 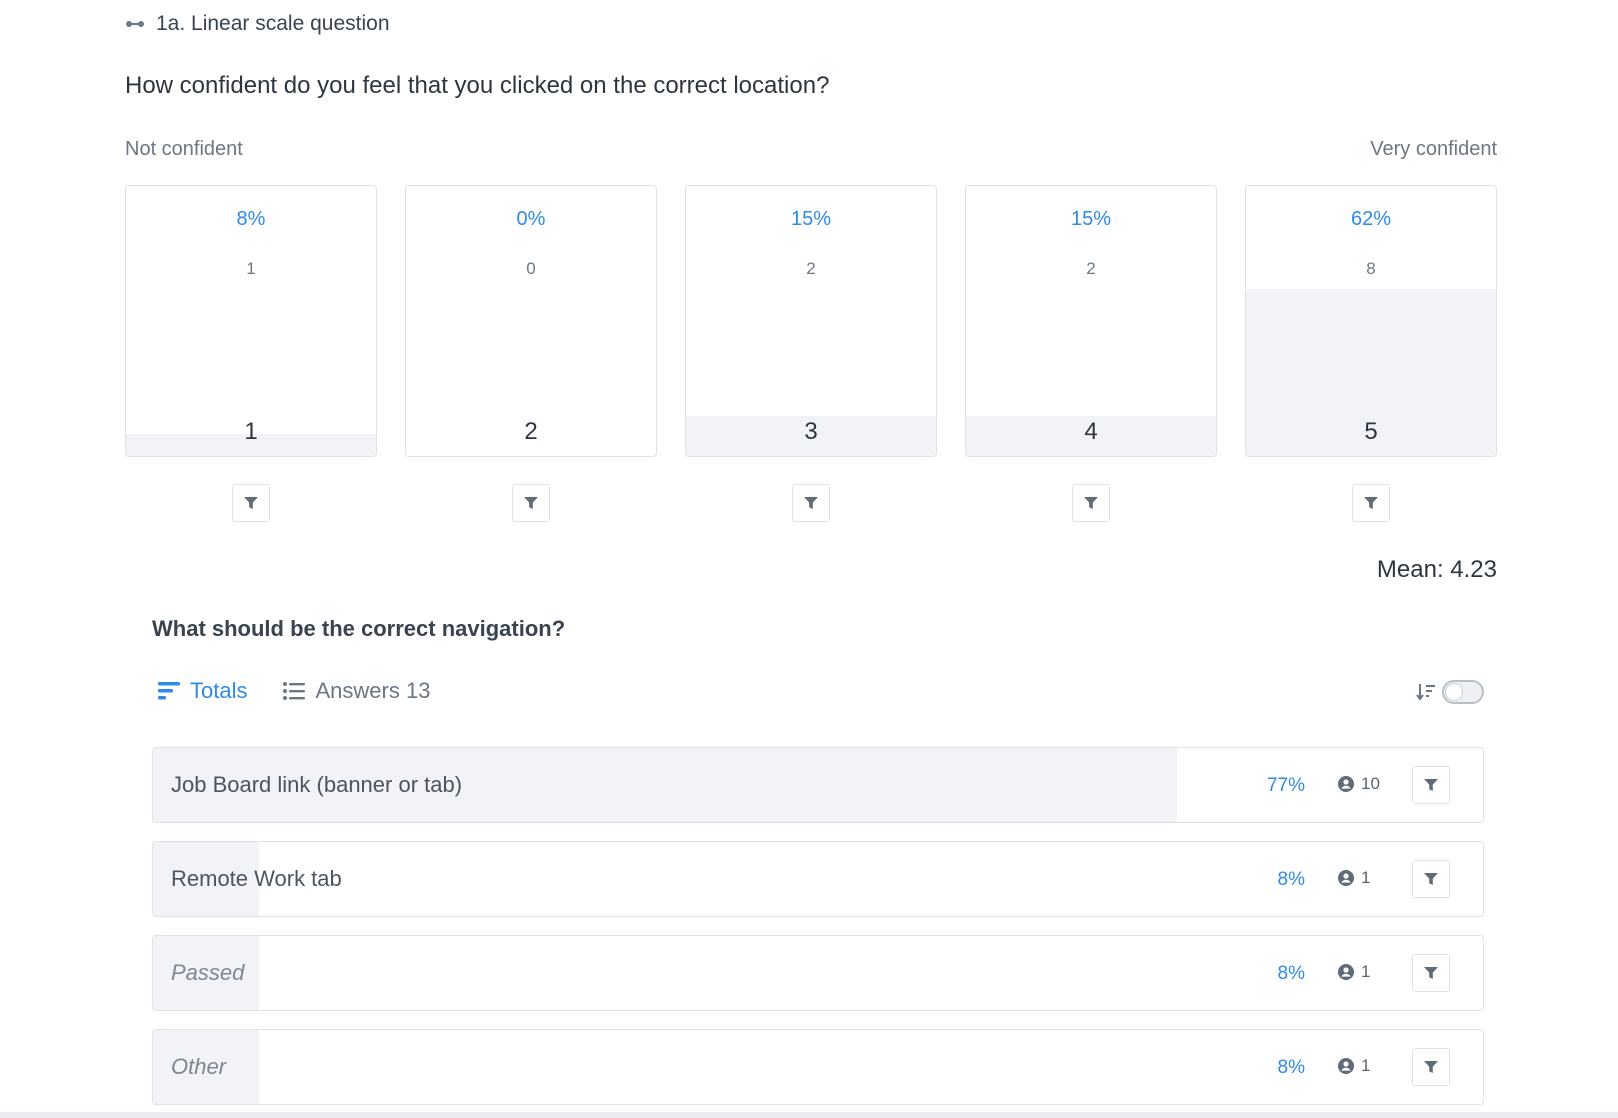 I want to click on answer-row: Passed 8% 1, so click(x=818, y=973).